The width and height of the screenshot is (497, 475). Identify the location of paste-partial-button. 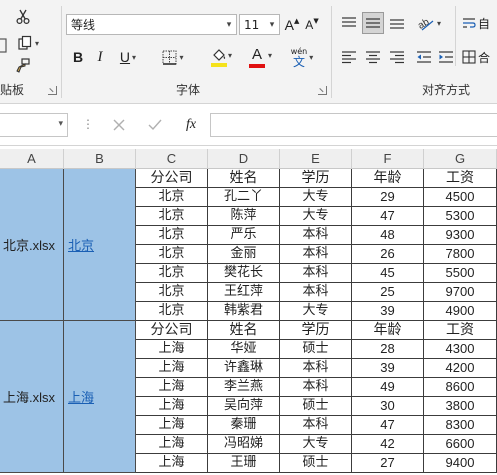
(4, 45).